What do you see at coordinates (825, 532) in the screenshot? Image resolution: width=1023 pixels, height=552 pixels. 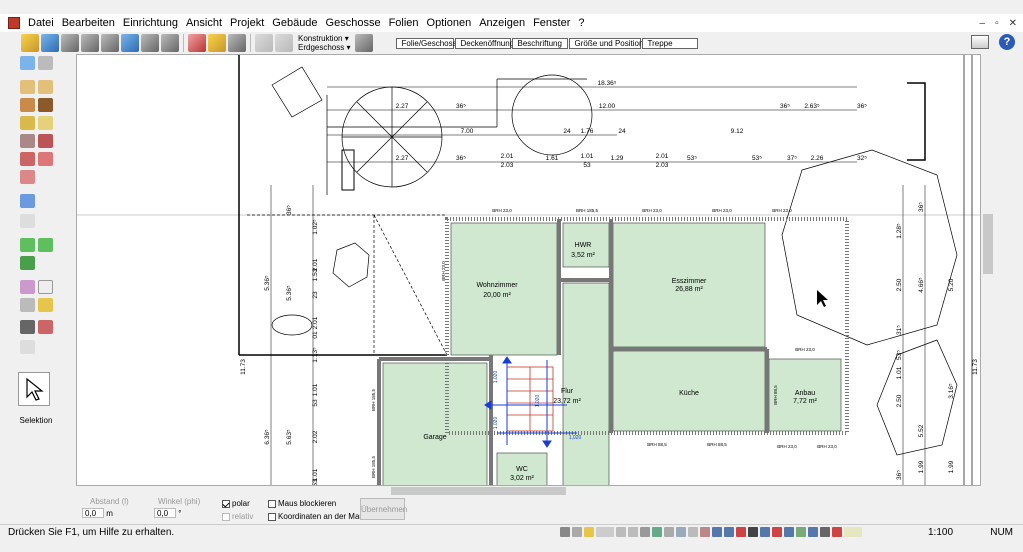 I see `figure-icon` at bounding box center [825, 532].